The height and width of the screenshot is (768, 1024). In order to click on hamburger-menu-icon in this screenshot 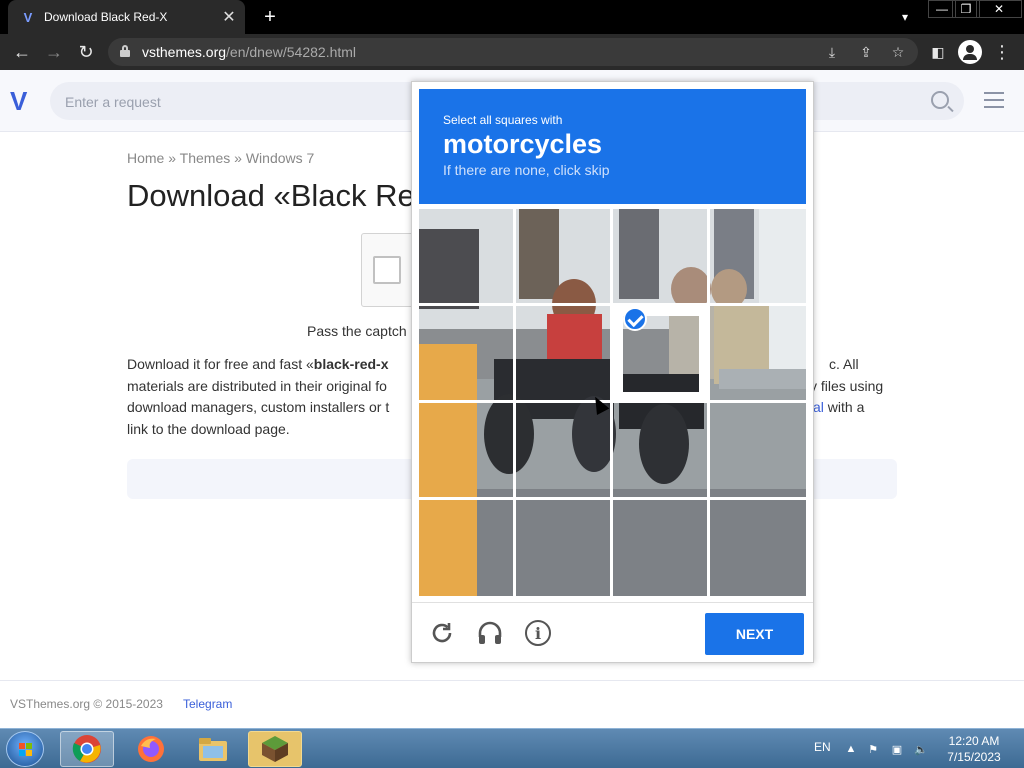, I will do `click(994, 100)`.